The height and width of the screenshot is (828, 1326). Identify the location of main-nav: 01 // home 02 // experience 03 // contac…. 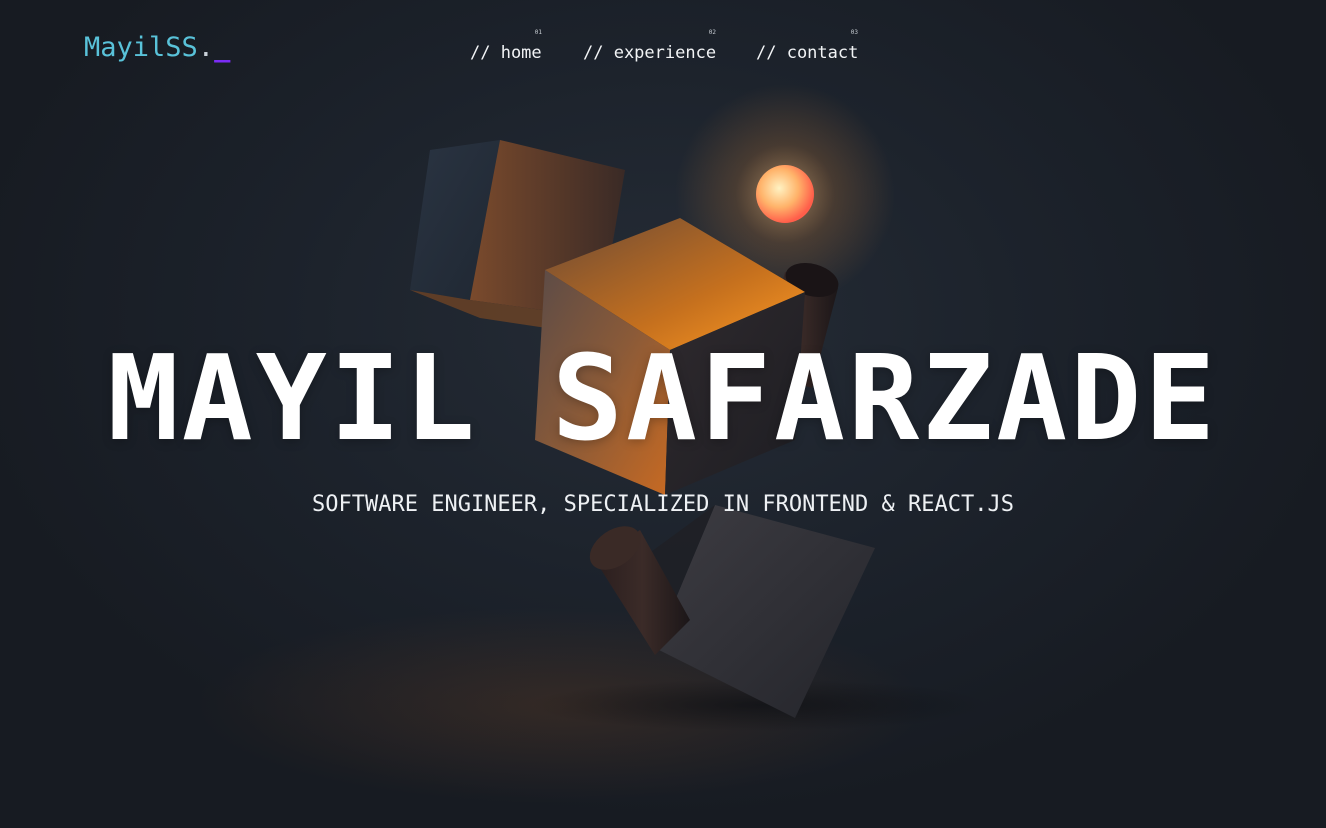
(663, 50).